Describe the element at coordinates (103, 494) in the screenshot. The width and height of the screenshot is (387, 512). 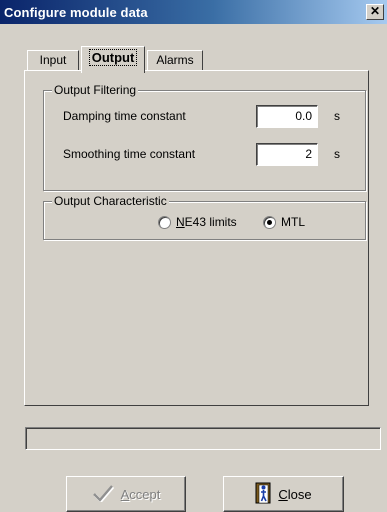
I see `checkmark-icon` at that location.